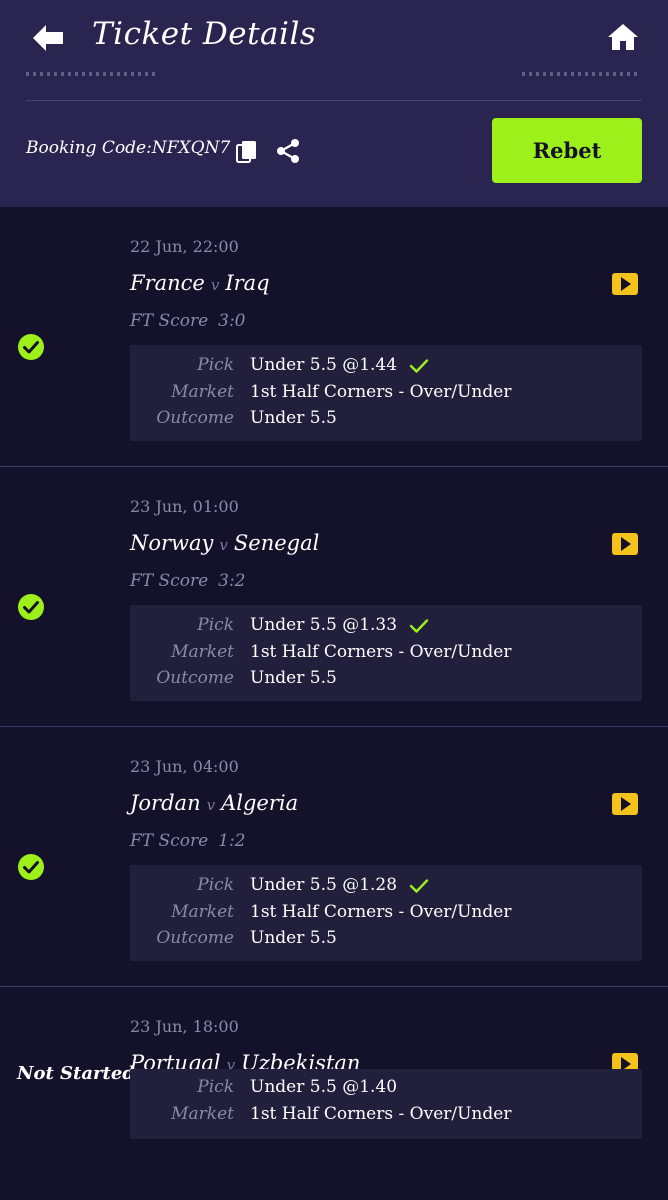 The height and width of the screenshot is (1200, 668). I want to click on kickoff-time: 23 Jun, 01:00, so click(184, 506).